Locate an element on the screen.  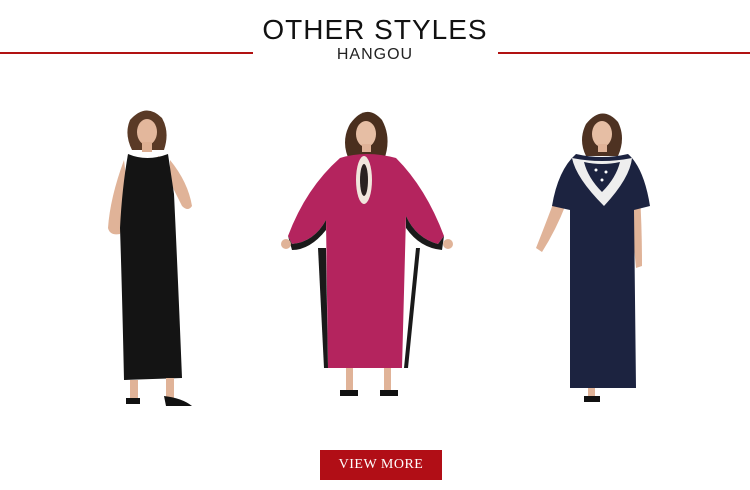
brand-subtitle: HANGOU is located at coordinates (375, 54).